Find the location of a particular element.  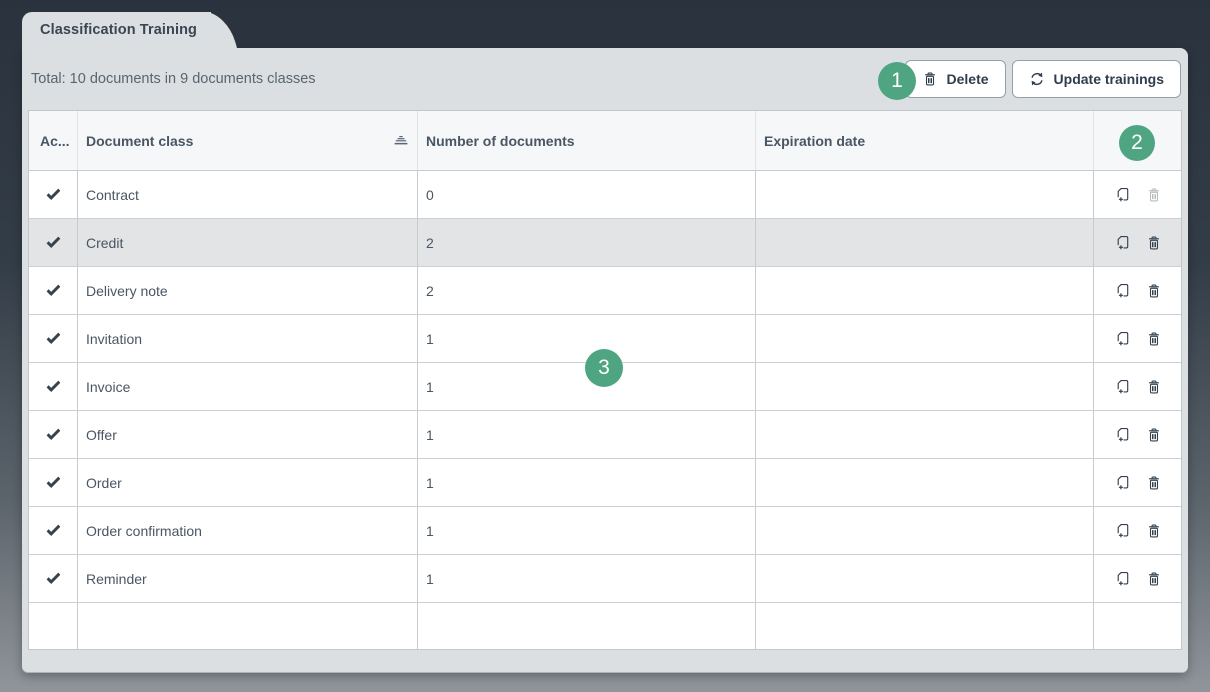

table-row: Order confirmation 1 is located at coordinates (605, 531).